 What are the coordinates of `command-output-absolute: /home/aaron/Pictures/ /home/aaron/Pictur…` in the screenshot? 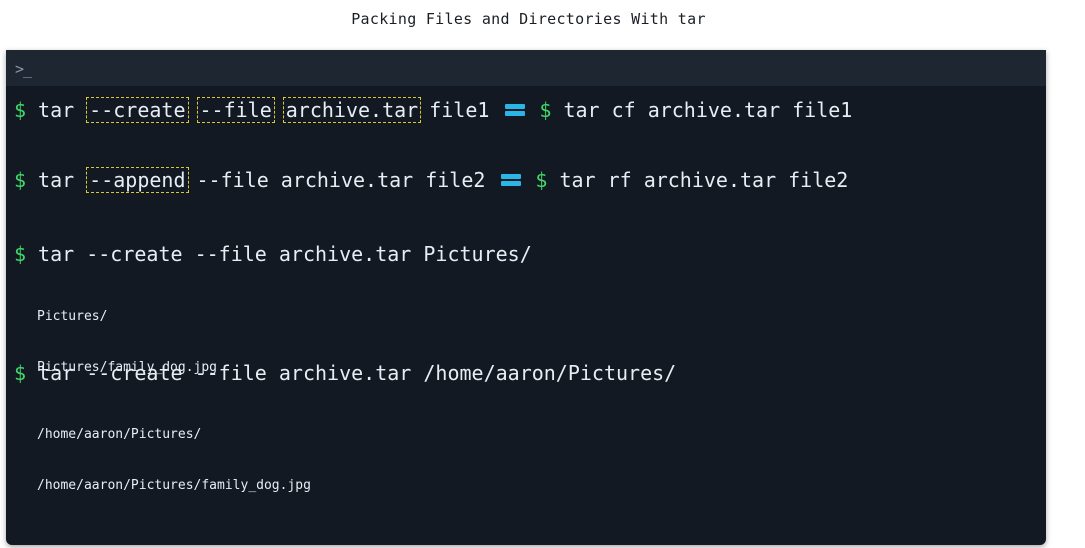 It's located at (174, 460).